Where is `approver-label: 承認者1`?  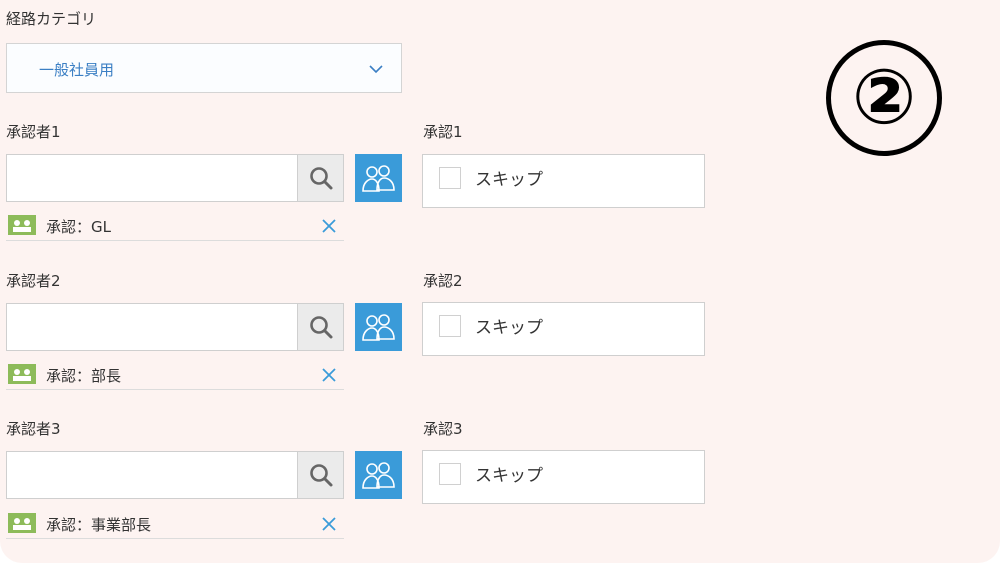
approver-label: 承認者1 is located at coordinates (33, 132).